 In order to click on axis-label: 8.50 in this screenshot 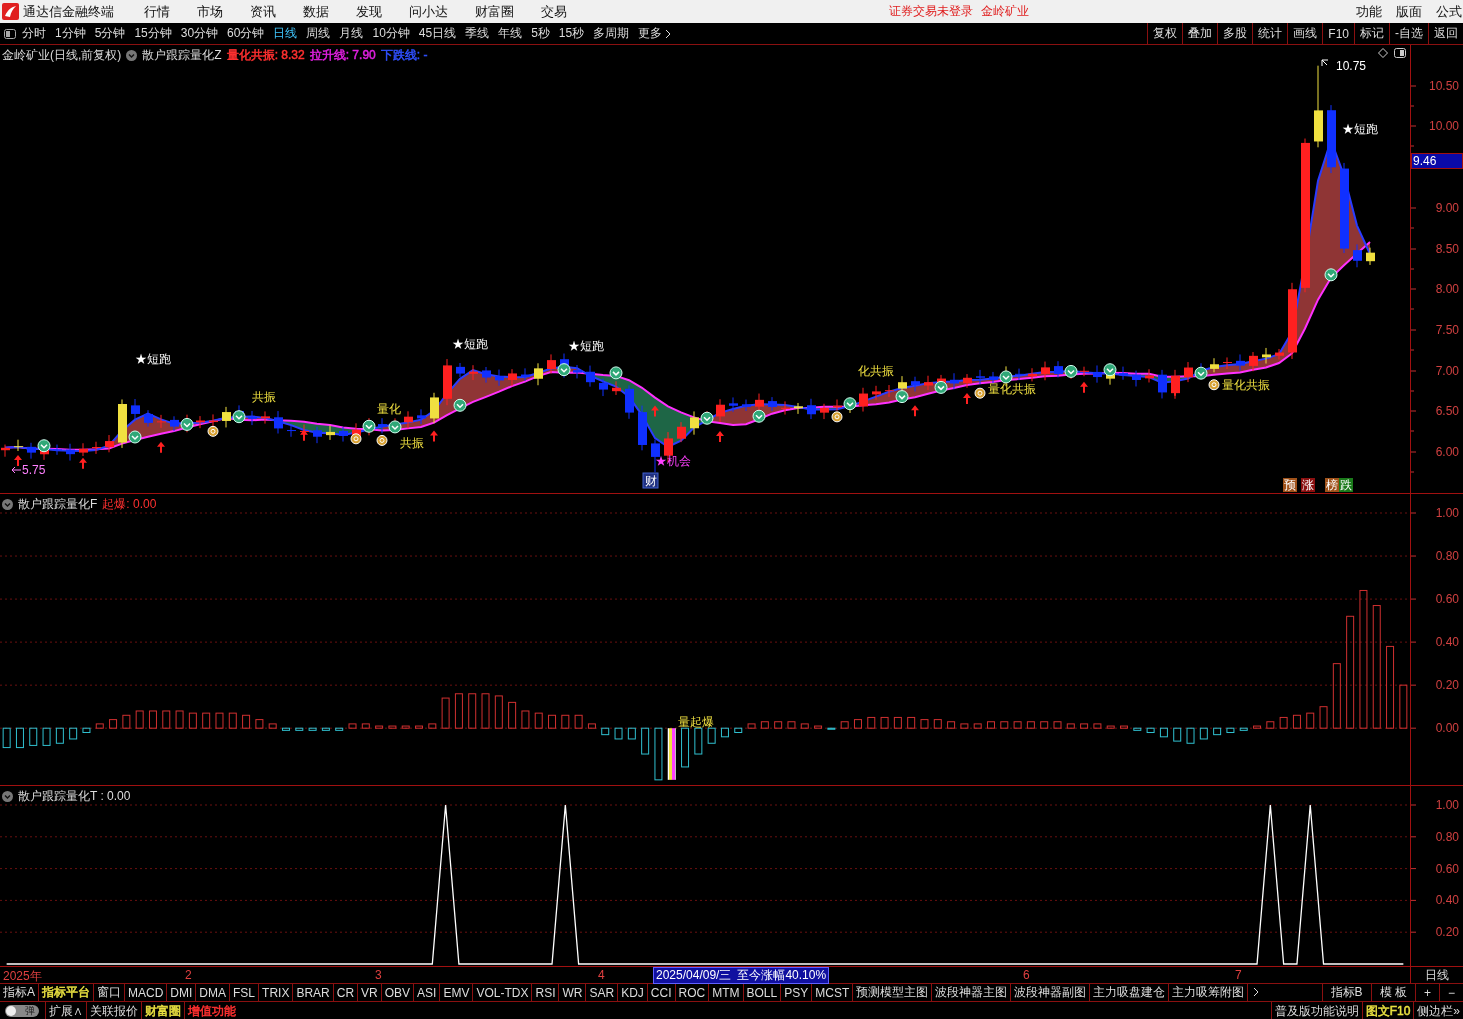, I will do `click(1447, 249)`.